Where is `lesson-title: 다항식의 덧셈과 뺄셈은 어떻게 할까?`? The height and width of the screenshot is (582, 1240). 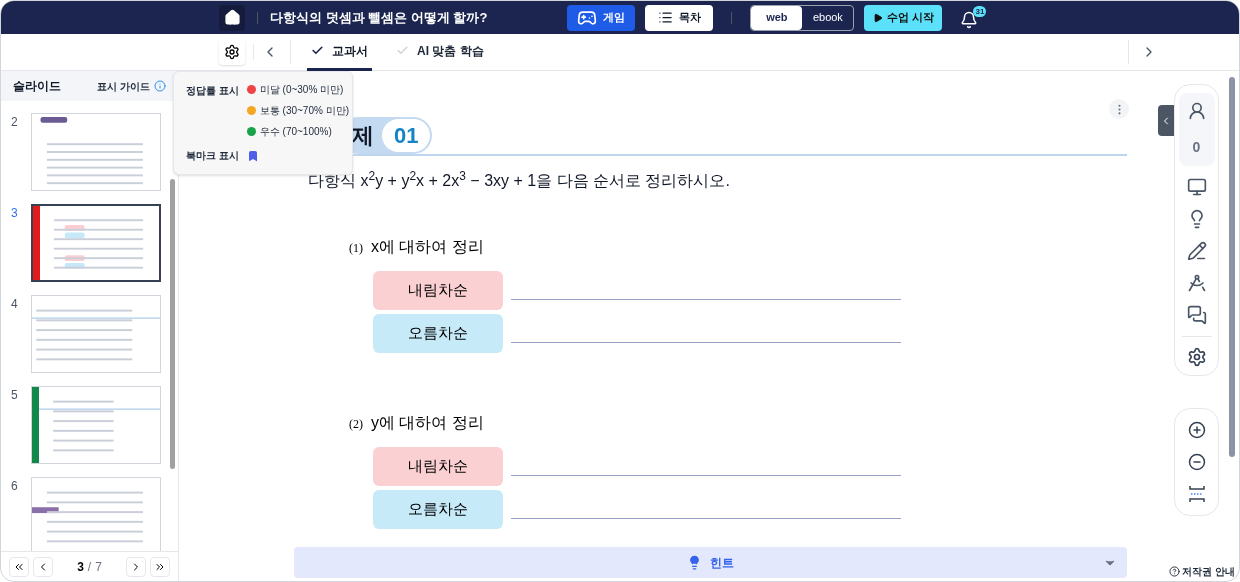
lesson-title: 다항식의 덧셈과 뺄셈은 어떻게 할까? is located at coordinates (379, 17).